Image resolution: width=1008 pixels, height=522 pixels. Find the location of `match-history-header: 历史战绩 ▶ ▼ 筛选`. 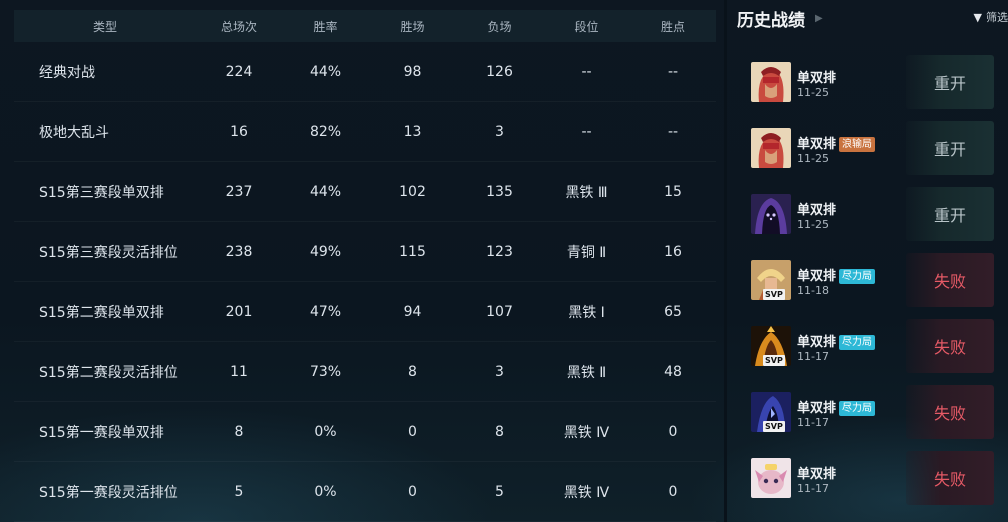

match-history-header: 历史战绩 ▶ ▼ 筛选 is located at coordinates (872, 18).